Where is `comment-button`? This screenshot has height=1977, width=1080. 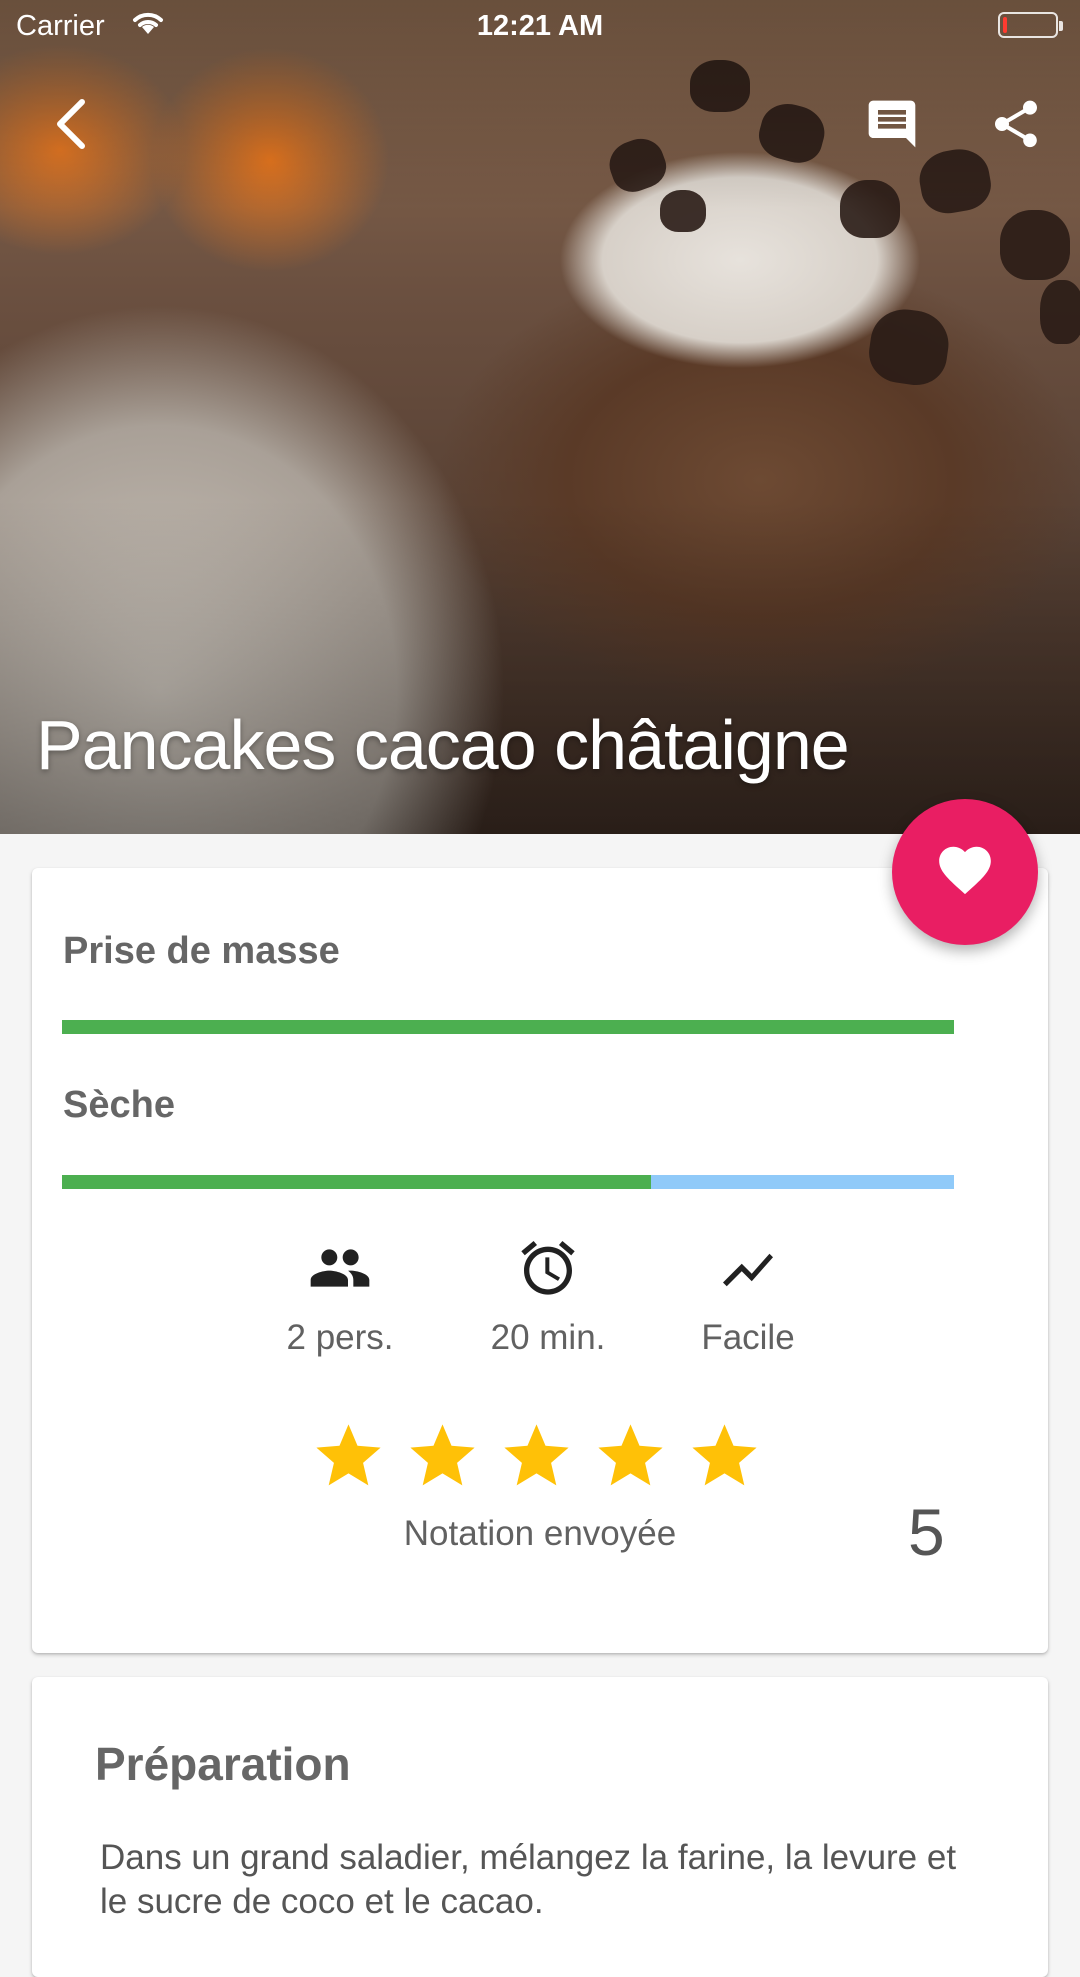 comment-button is located at coordinates (892, 126).